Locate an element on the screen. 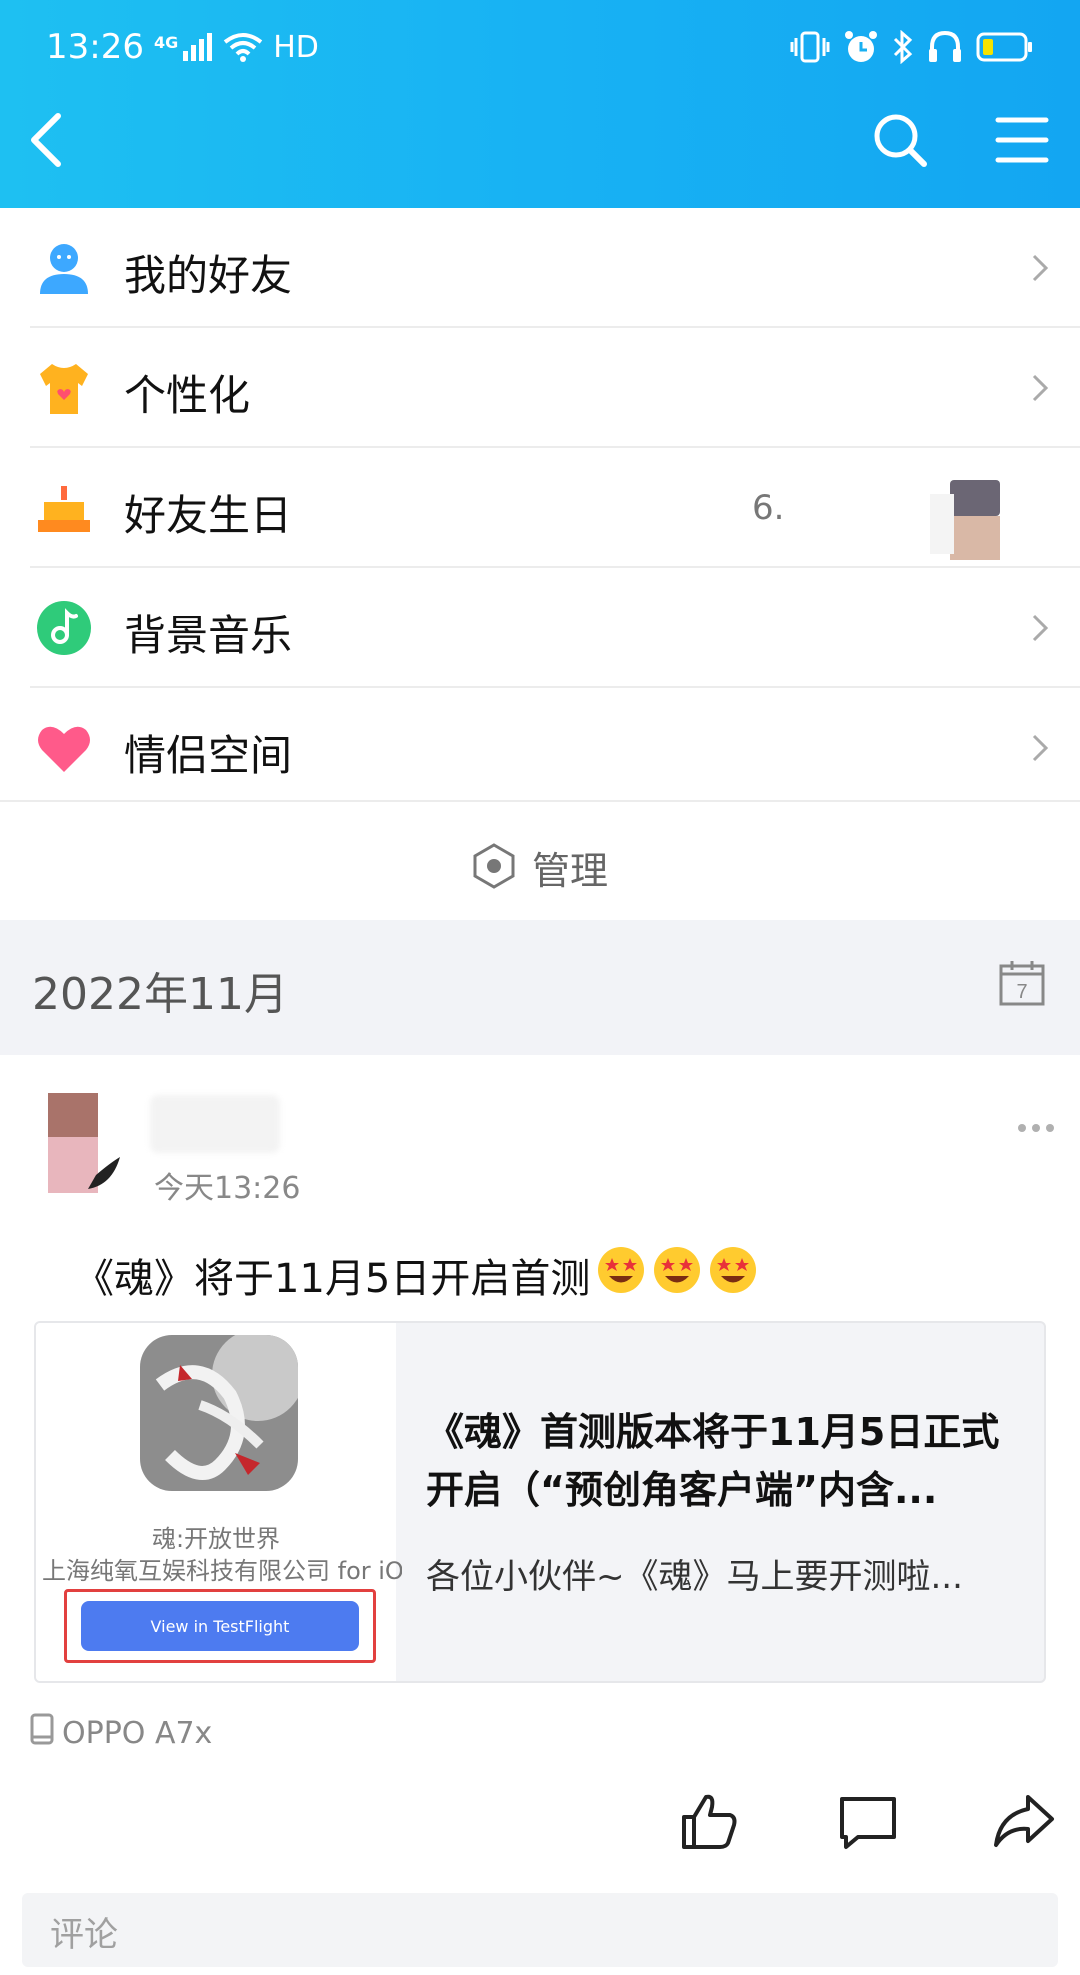 The width and height of the screenshot is (1080, 1975). post-text: 《魂》将于11月5日开启首测 is located at coordinates (332, 1279).